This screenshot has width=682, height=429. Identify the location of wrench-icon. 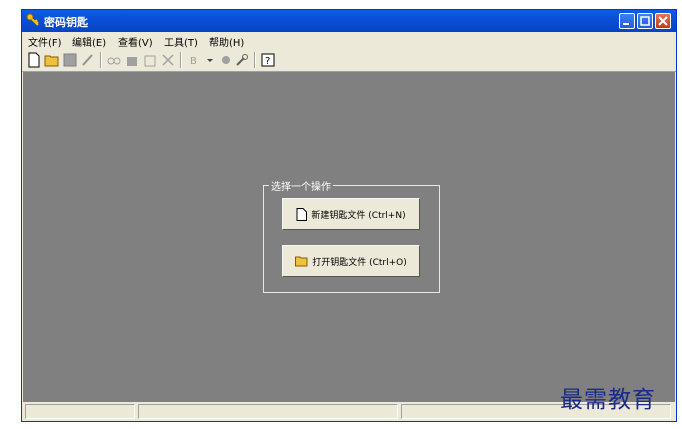
(242, 60).